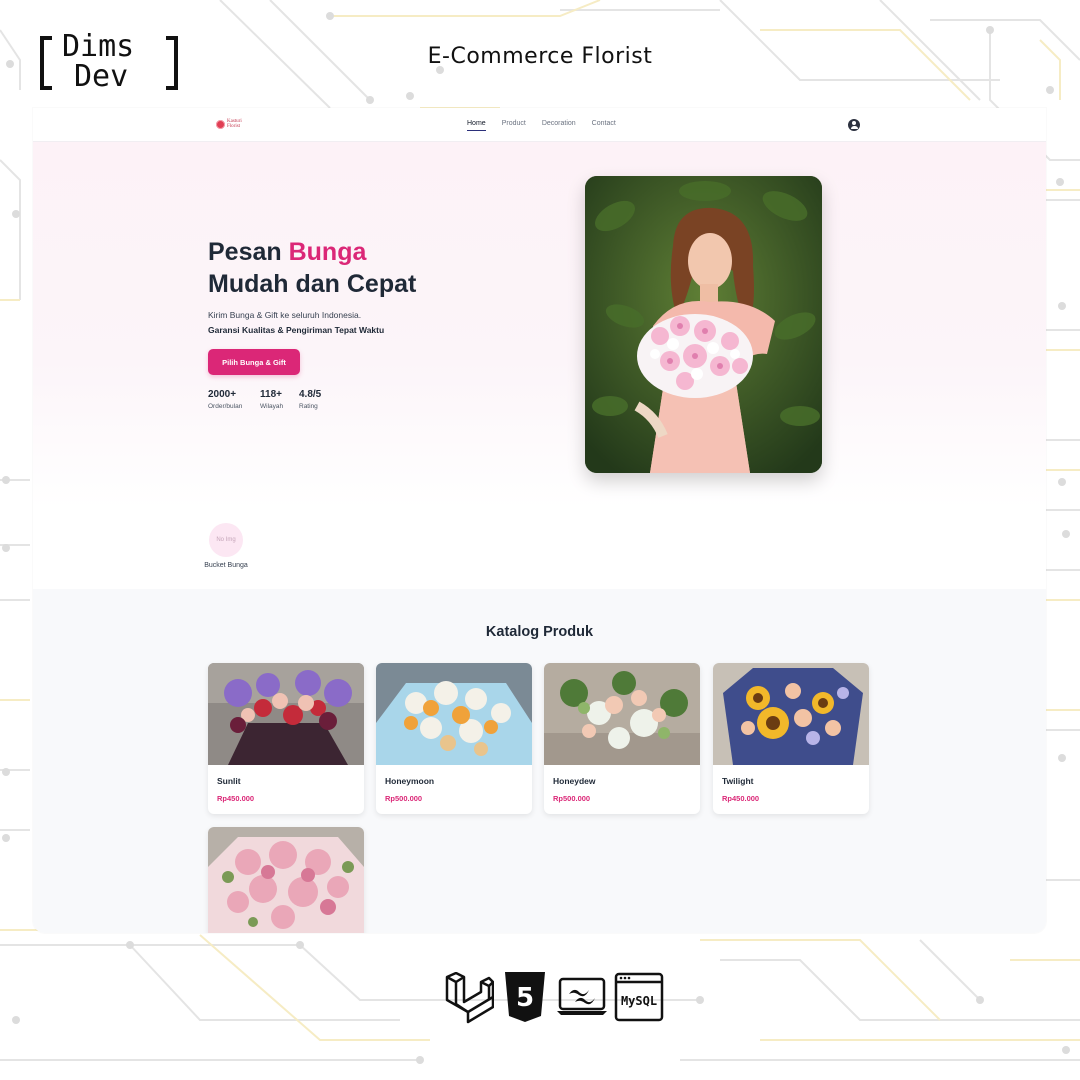  I want to click on html5-label: 5, so click(525, 998).